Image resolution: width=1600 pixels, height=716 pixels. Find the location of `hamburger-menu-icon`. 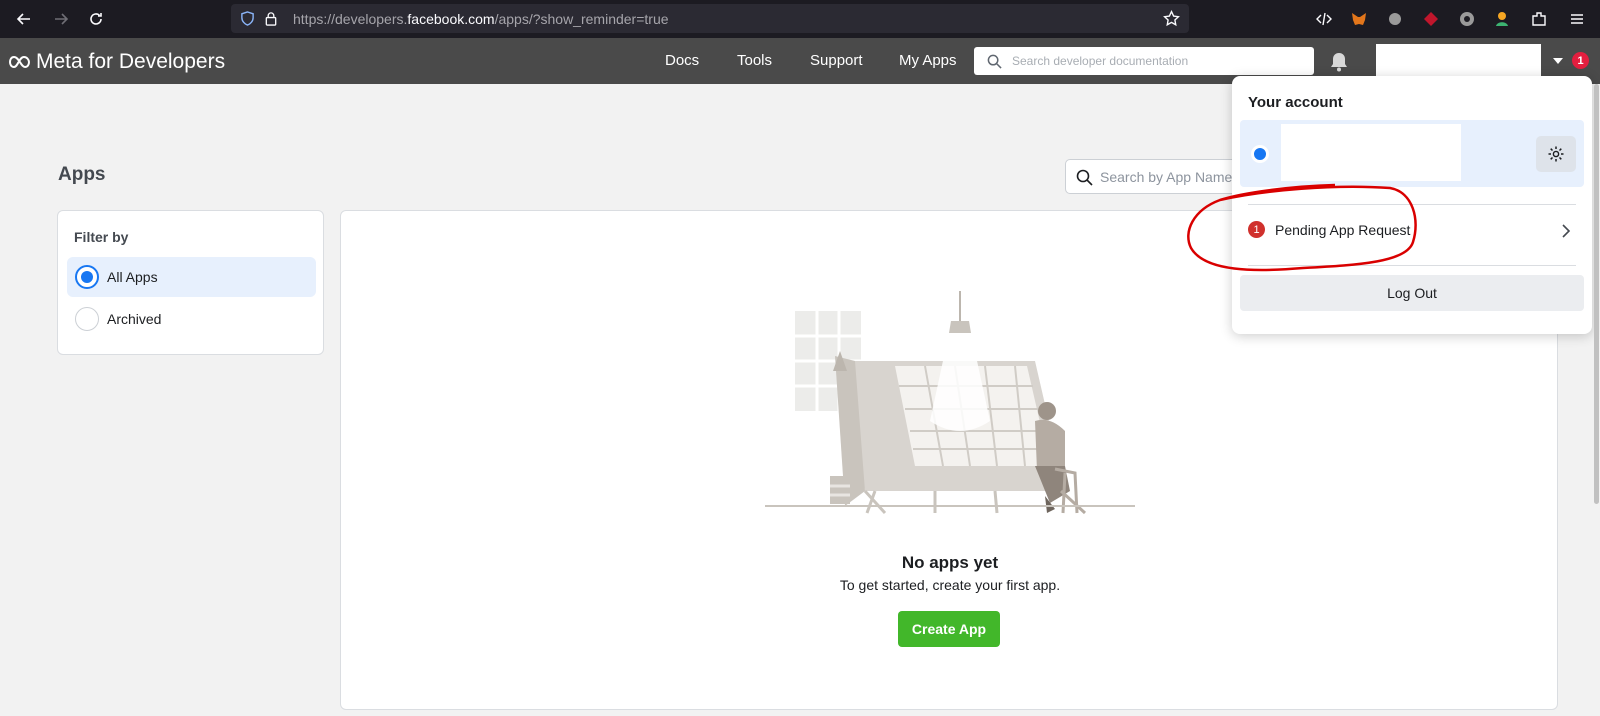

hamburger-menu-icon is located at coordinates (1577, 19).